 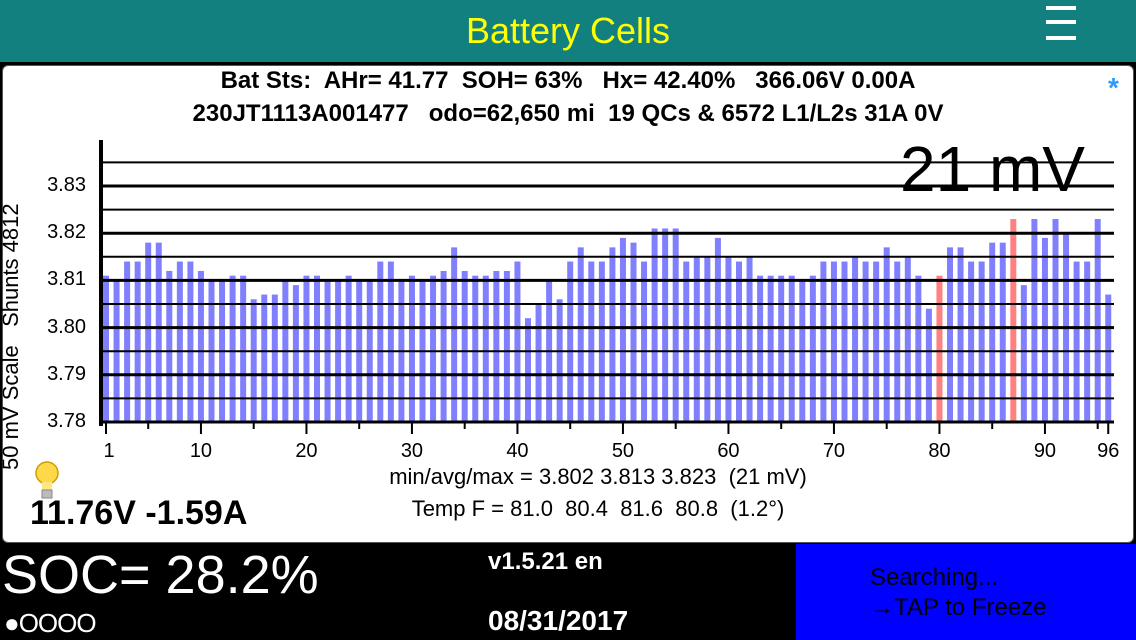 I want to click on x-tick-label: 80, so click(x=939, y=451).